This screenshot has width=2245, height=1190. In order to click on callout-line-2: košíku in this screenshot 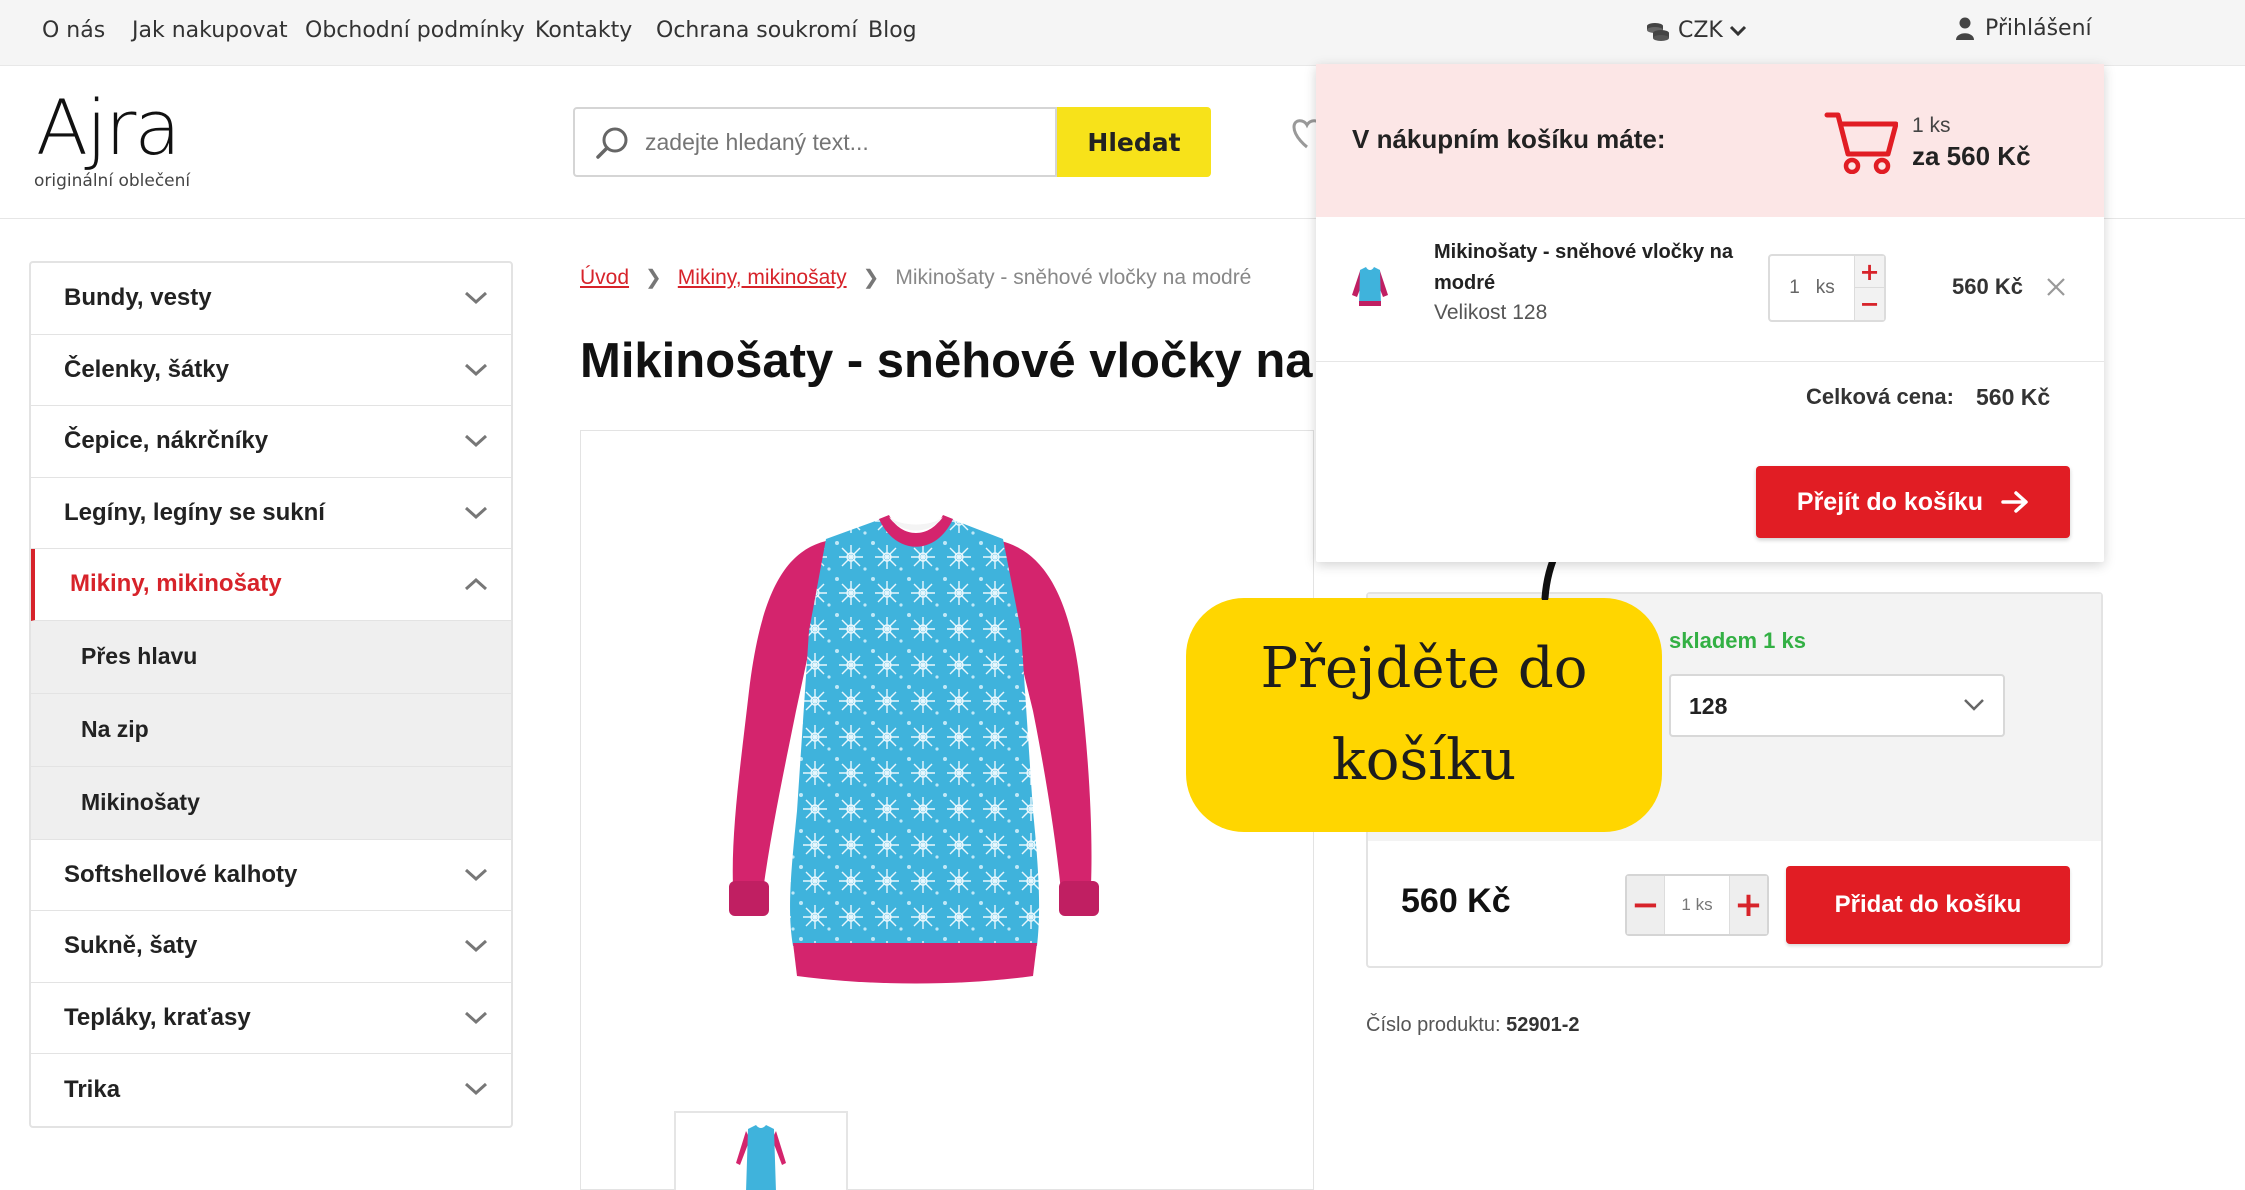, I will do `click(1424, 760)`.